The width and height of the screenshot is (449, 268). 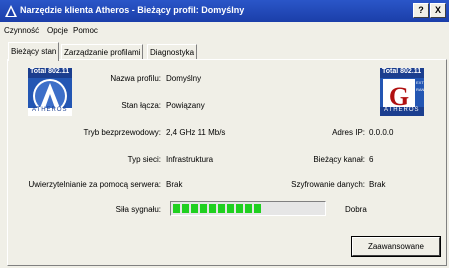 I want to click on link-state-value: Powiązany, so click(x=185, y=105).